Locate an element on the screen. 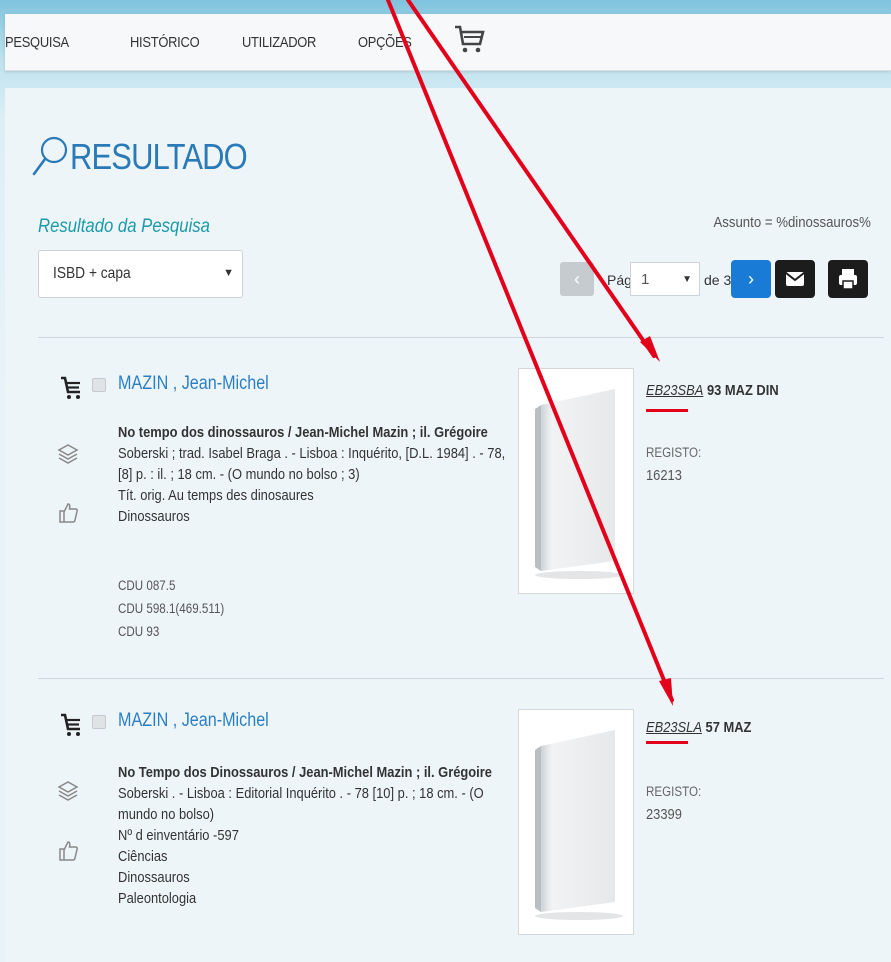 The width and height of the screenshot is (891, 962). arrowhead-icon is located at coordinates (666, 692).